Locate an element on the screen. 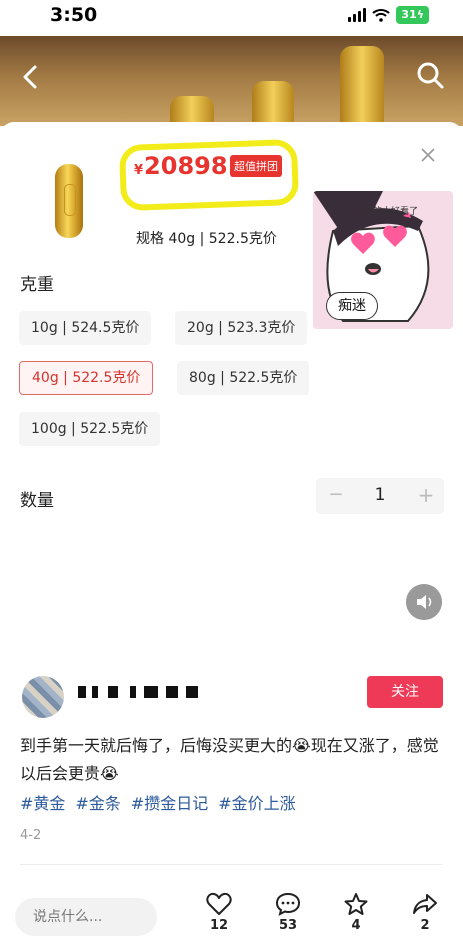  hashtag-link: #攒金日记 is located at coordinates (169, 802).